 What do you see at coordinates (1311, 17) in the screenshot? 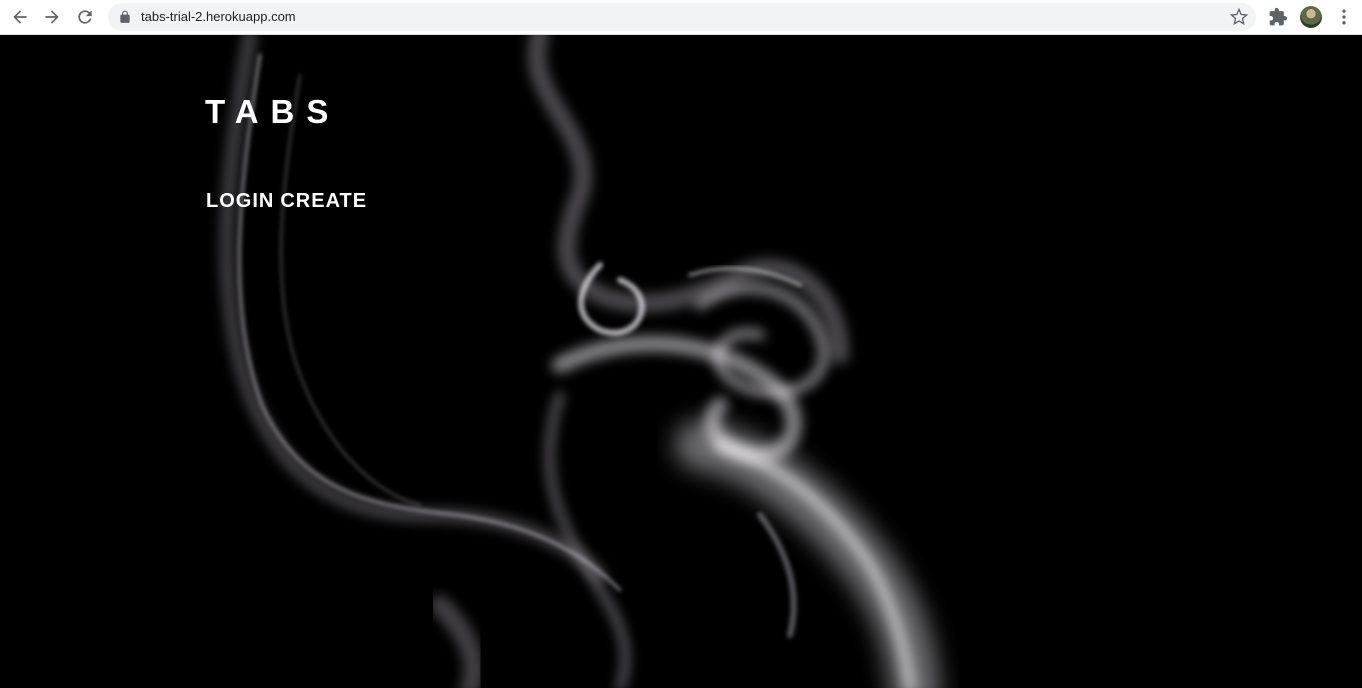
I see `profile-avatar` at bounding box center [1311, 17].